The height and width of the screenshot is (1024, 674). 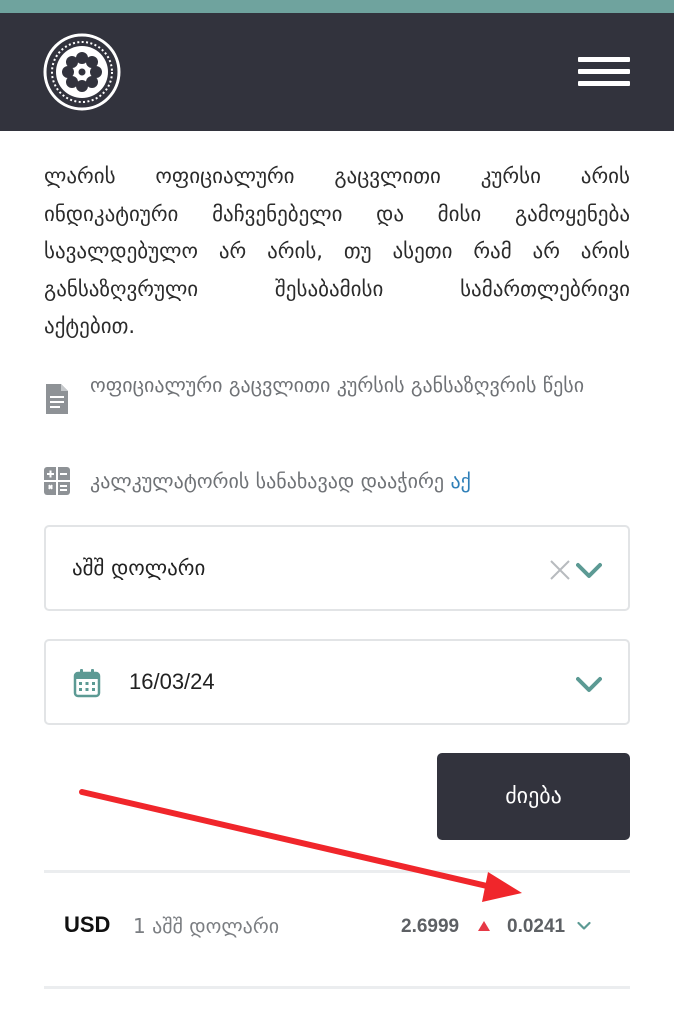 I want to click on date-select: 16/03/24, so click(x=337, y=682).